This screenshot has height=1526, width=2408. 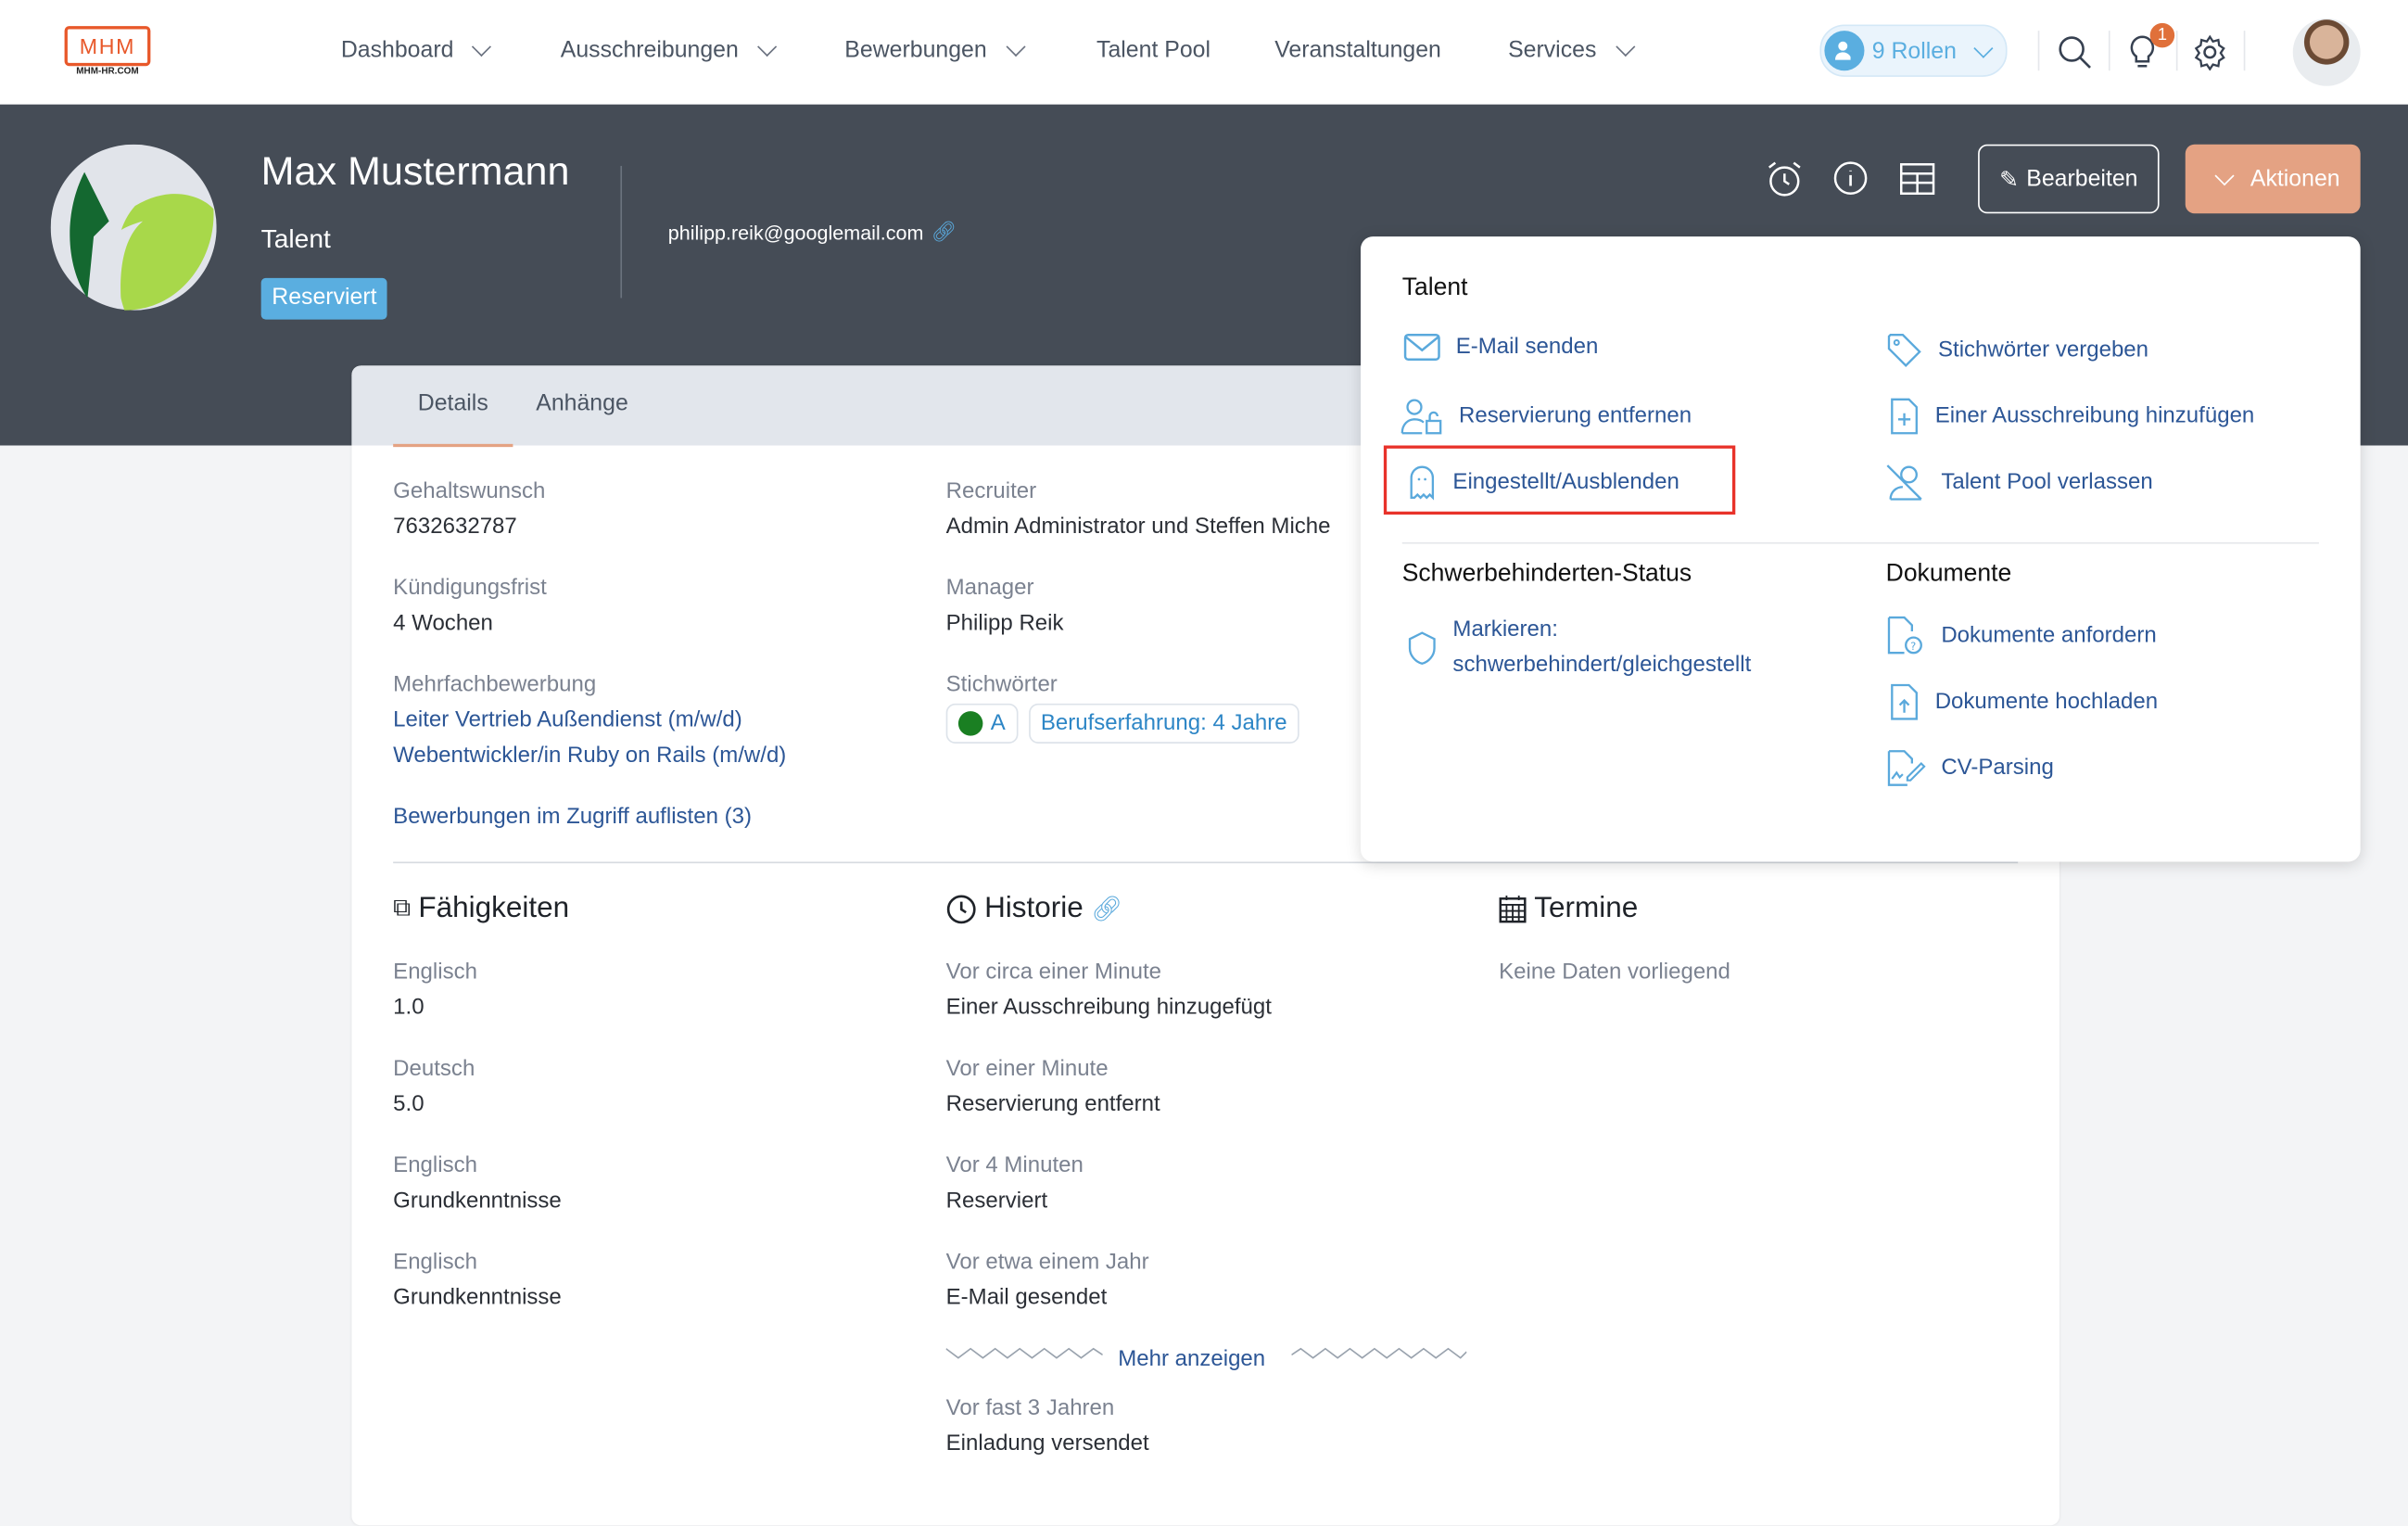 I want to click on nav-talent-pool: Talent Pool, so click(x=1153, y=50).